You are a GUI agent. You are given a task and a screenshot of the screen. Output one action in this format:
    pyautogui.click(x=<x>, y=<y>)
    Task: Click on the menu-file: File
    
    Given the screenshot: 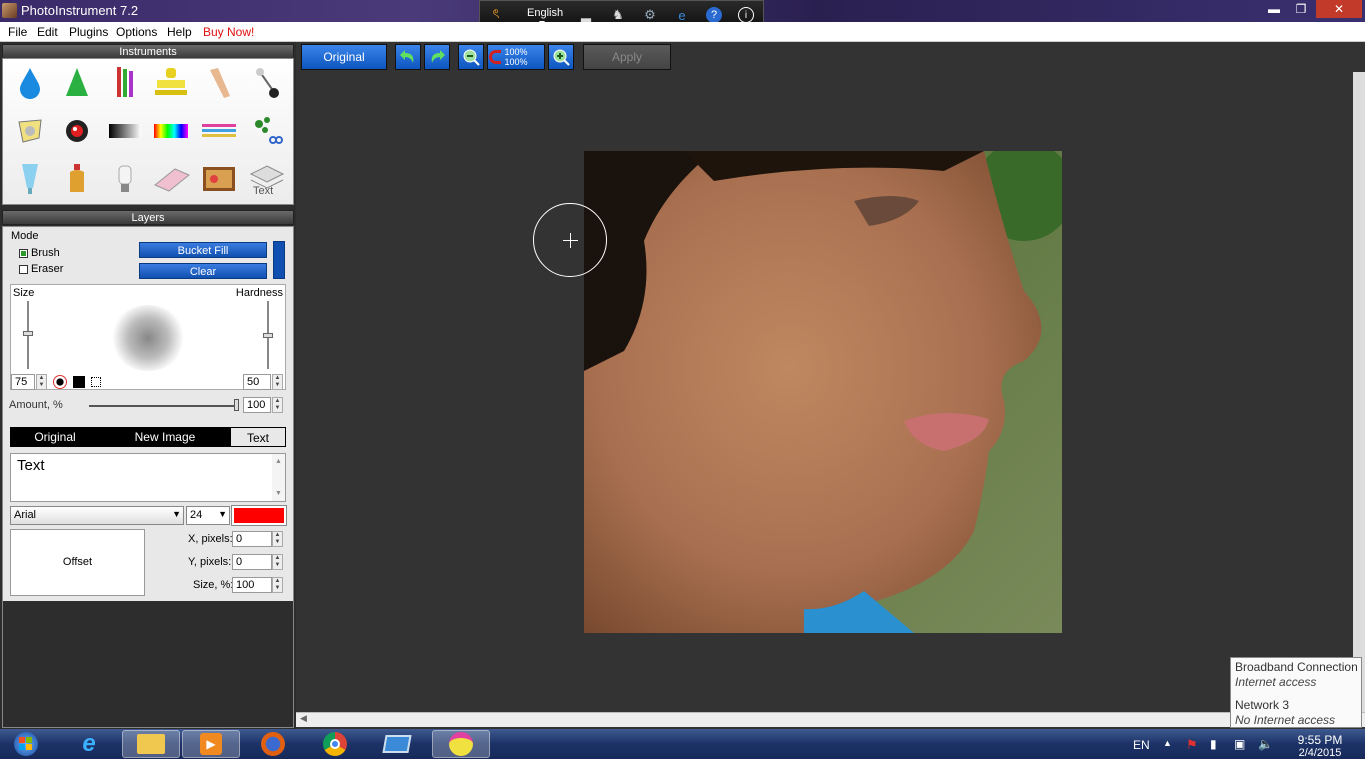 What is the action you would take?
    pyautogui.click(x=17, y=32)
    